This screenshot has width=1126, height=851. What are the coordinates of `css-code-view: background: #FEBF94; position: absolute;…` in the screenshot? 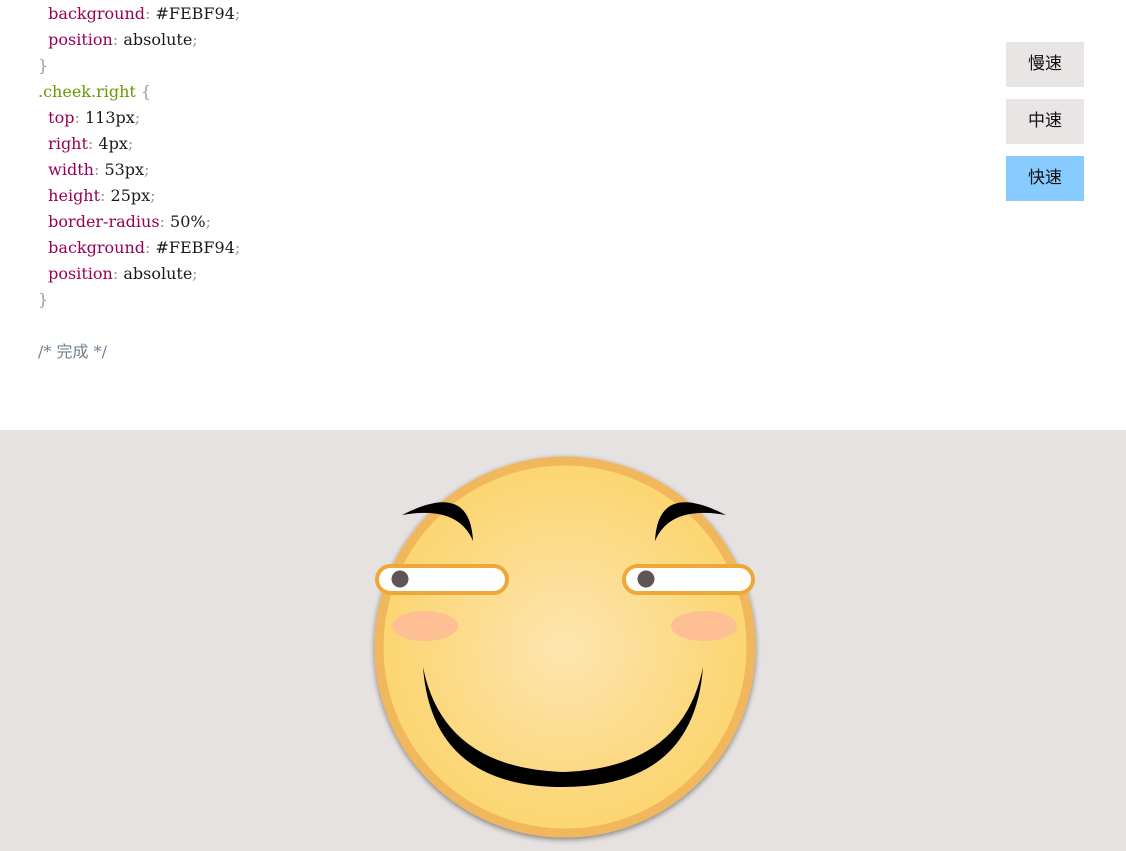 It's located at (139, 183).